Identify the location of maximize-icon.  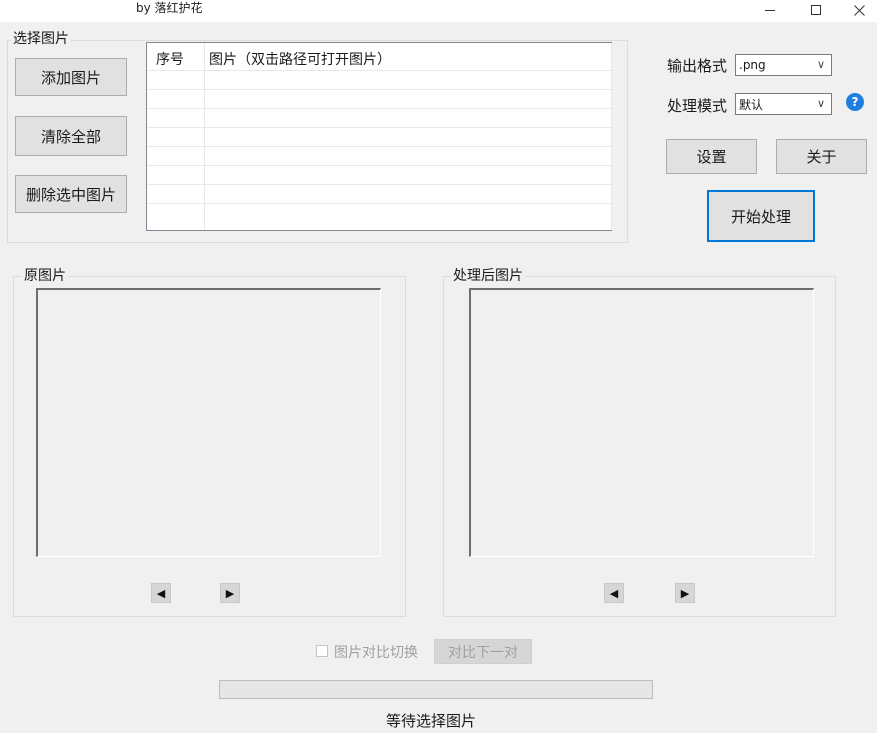
(816, 10).